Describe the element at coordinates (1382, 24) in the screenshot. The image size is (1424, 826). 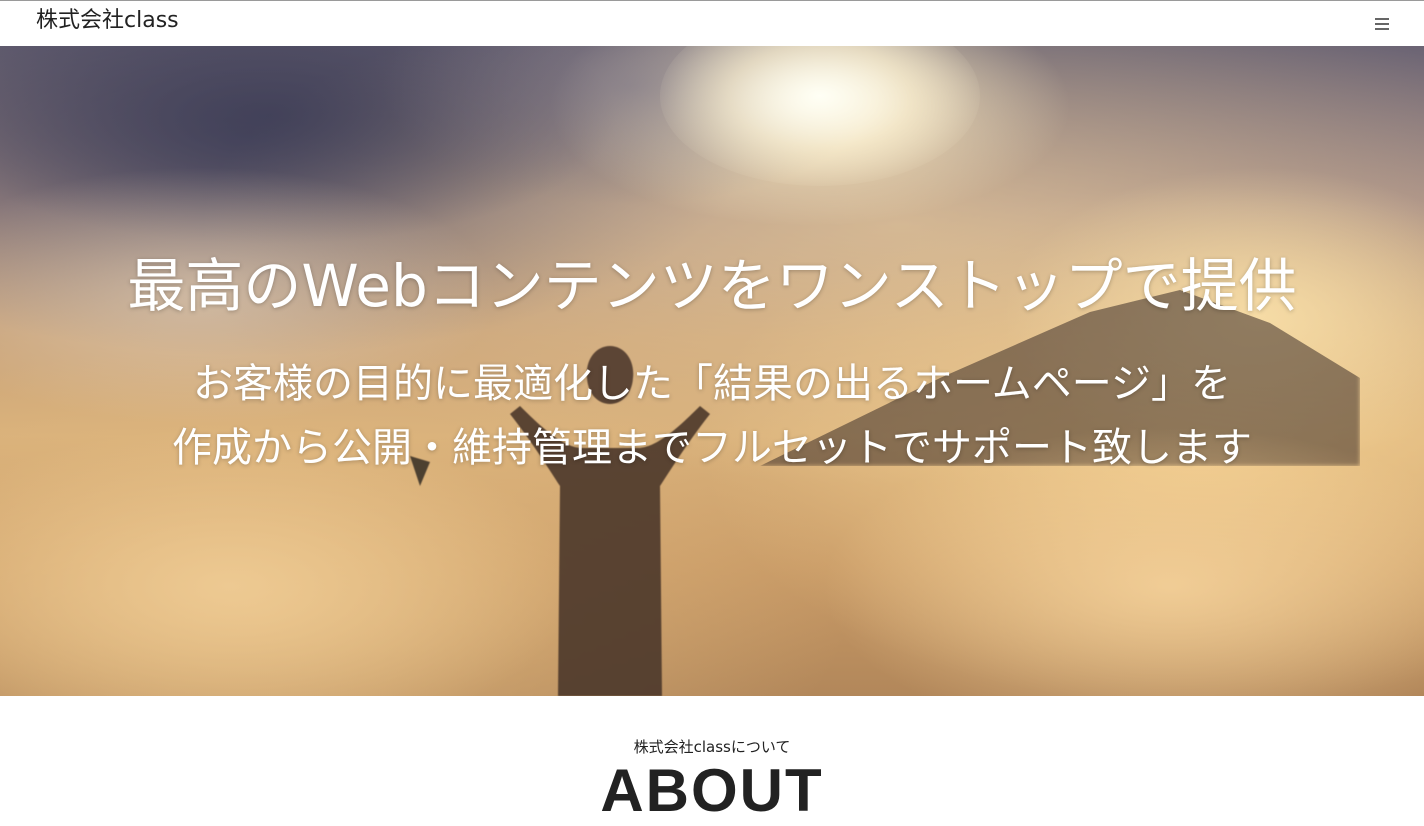
I see `hamburger-menu-icon` at that location.